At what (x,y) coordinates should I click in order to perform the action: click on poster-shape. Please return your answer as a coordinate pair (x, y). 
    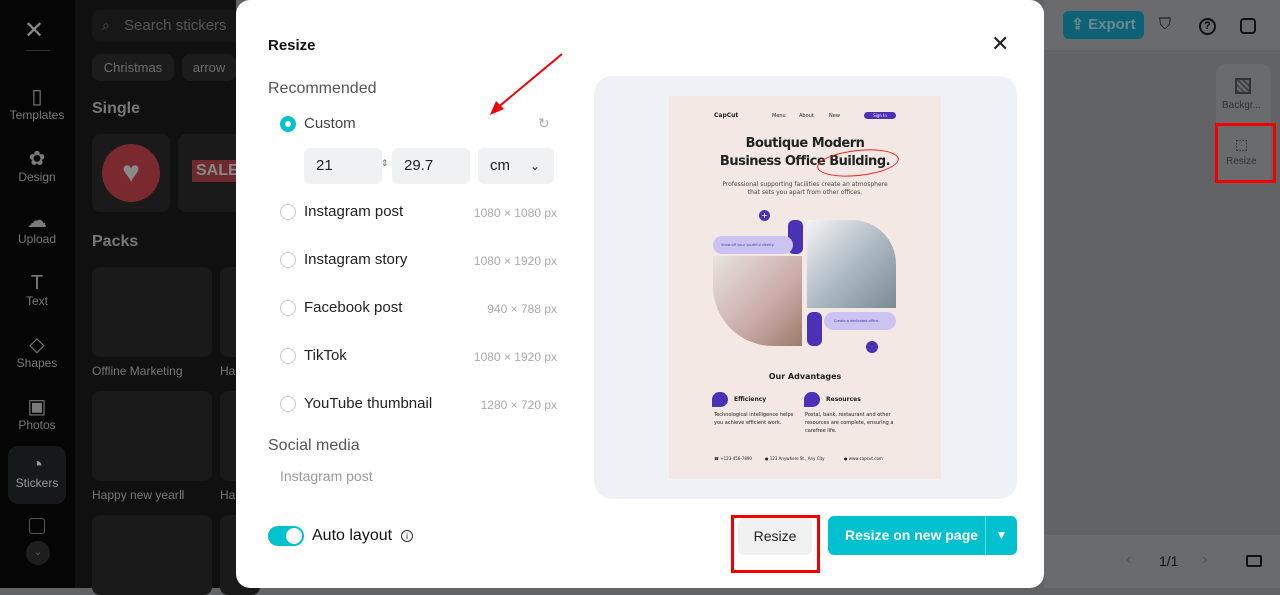
    Looking at the image, I should click on (814, 329).